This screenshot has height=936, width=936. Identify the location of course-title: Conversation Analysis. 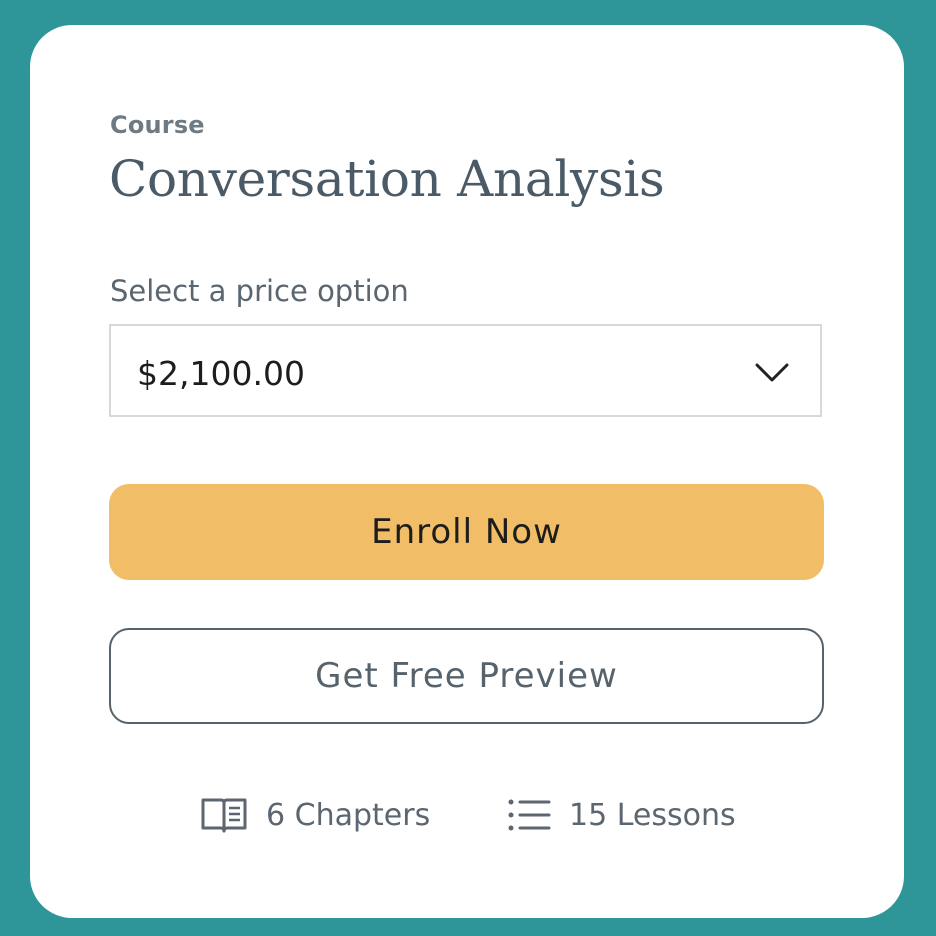
(387, 179).